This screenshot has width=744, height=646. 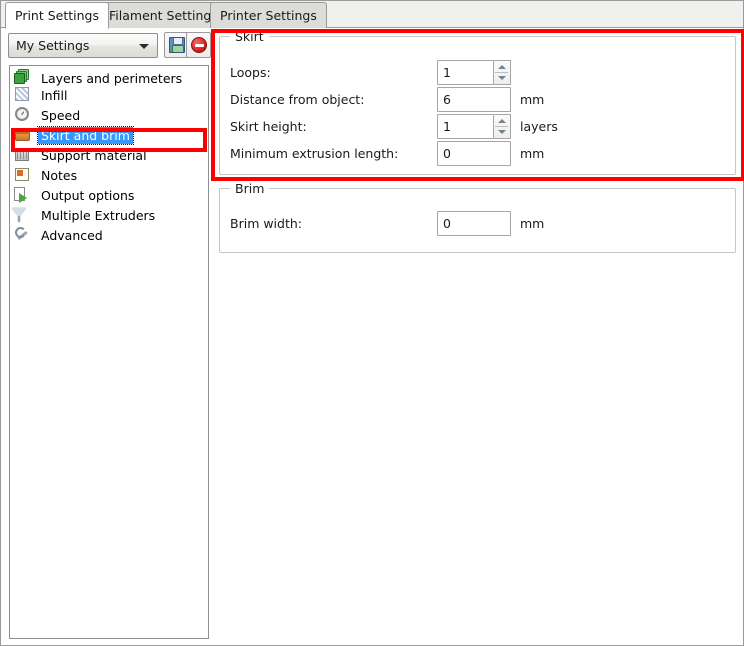 I want to click on sidebar-item-label: Advanced, so click(x=72, y=235).